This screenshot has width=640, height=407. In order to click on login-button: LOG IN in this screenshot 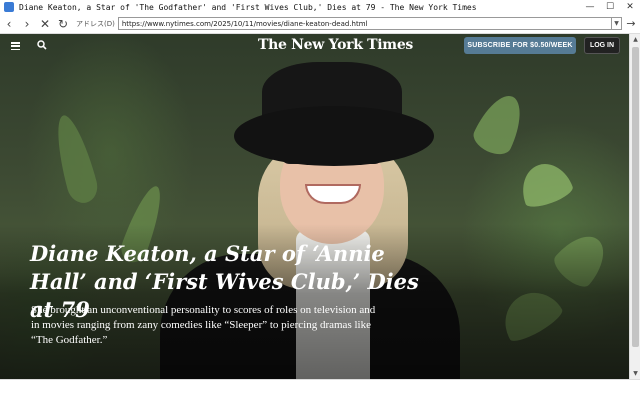, I will do `click(602, 45)`.